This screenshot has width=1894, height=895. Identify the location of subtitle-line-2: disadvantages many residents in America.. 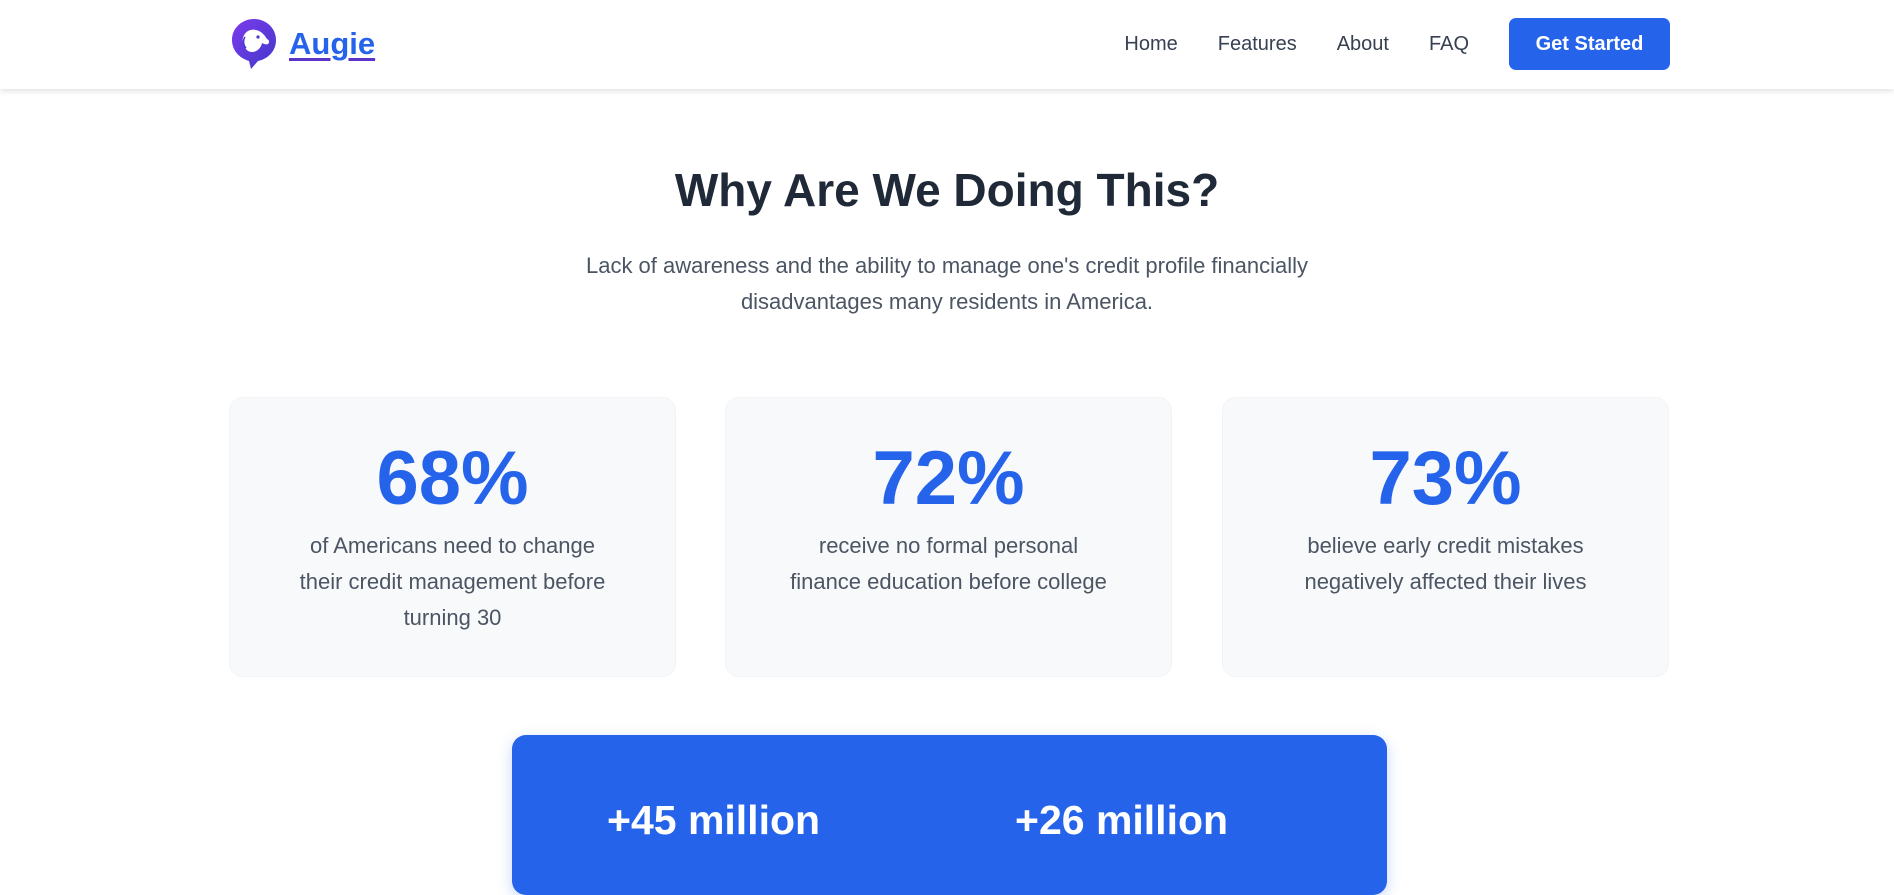
(947, 301).